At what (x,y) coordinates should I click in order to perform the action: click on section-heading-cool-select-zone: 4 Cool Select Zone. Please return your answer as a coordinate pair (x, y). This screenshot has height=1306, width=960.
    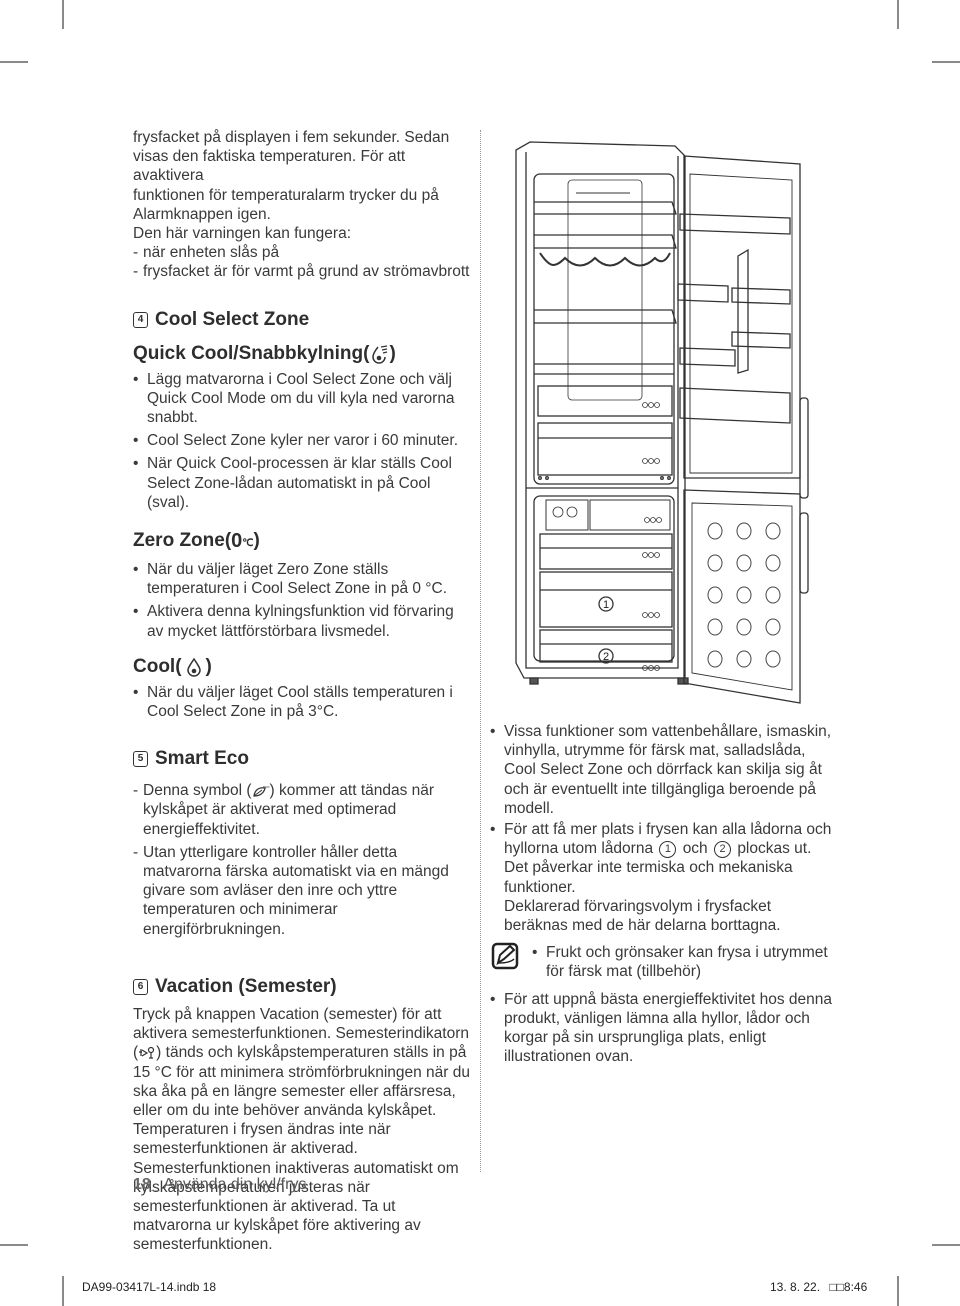
    Looking at the image, I should click on (303, 320).